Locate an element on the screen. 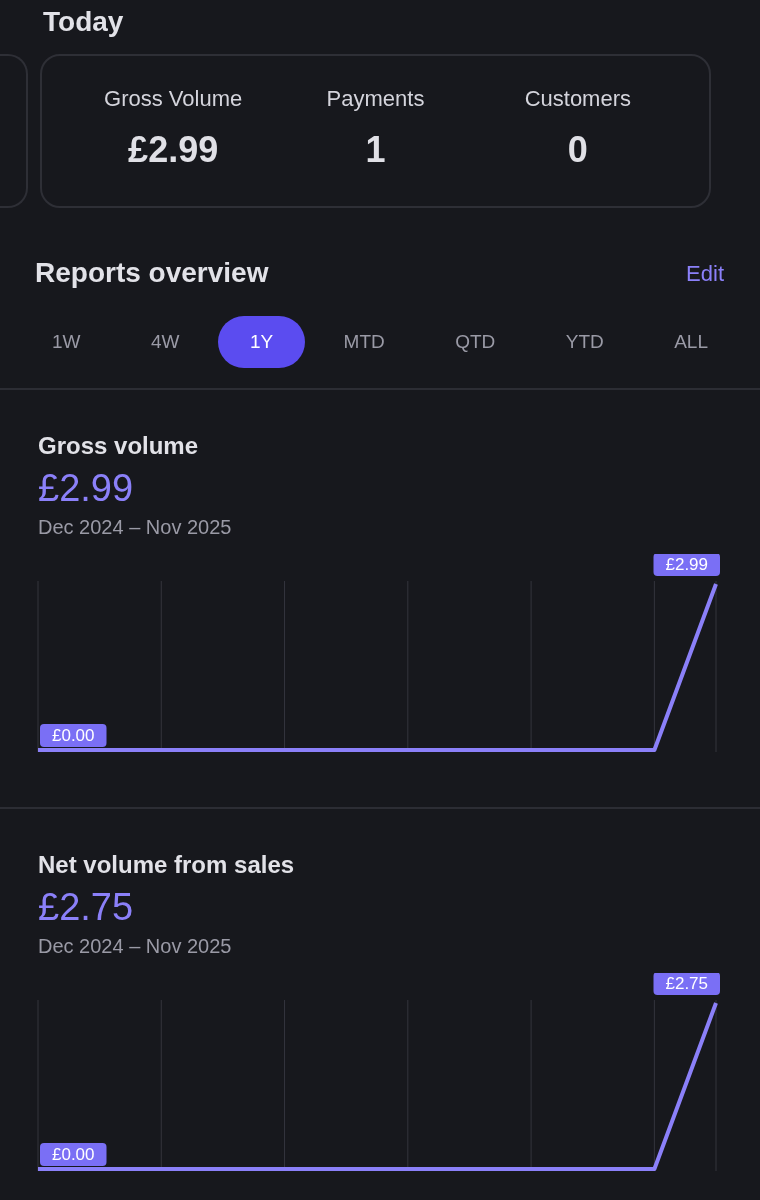 The width and height of the screenshot is (760, 1200). value-label: £2.99 is located at coordinates (686, 565).